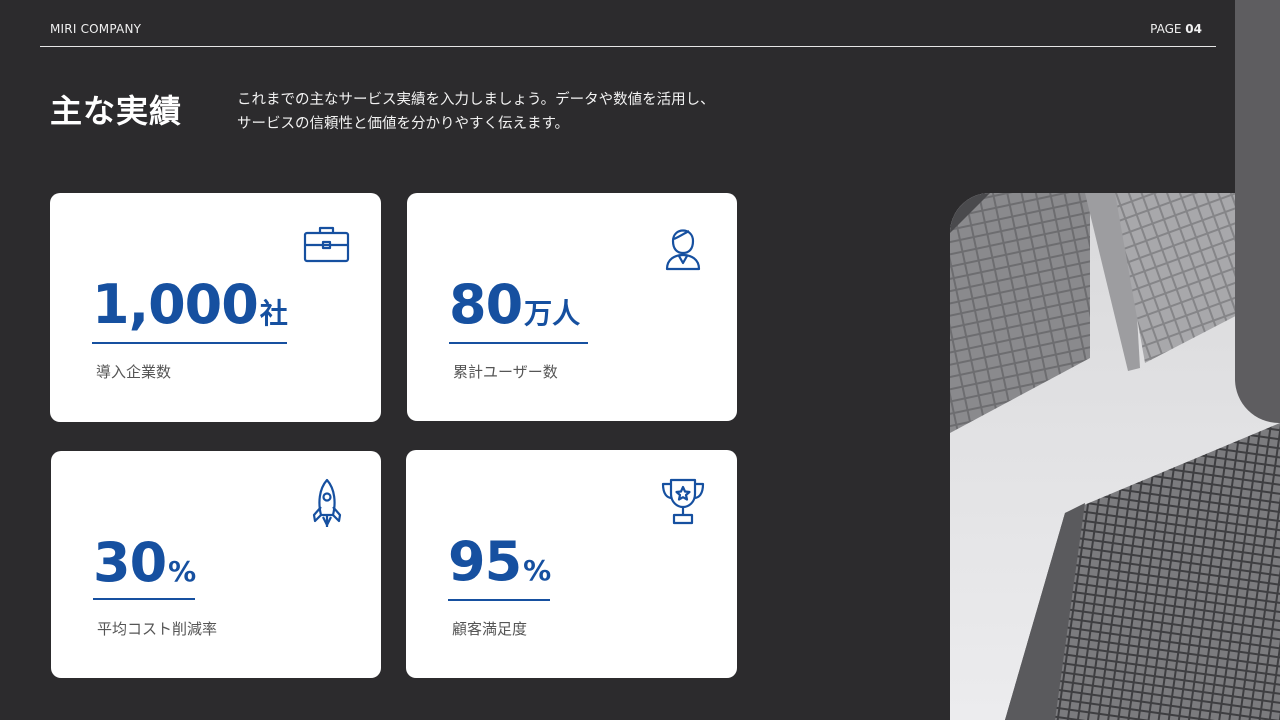 The height and width of the screenshot is (720, 1280). Describe the element at coordinates (216, 564) in the screenshot. I see `stat-card-cost-reduction: 30% 平均コスト削減率` at that location.